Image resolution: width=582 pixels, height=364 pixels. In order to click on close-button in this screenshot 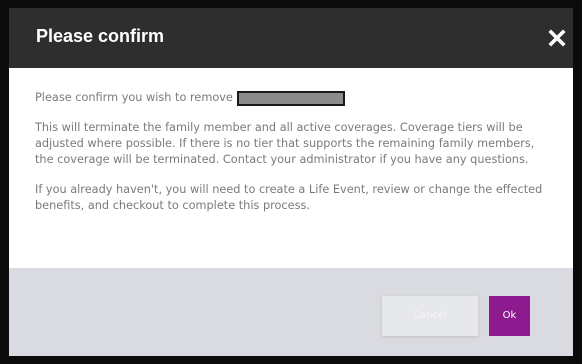, I will do `click(557, 38)`.